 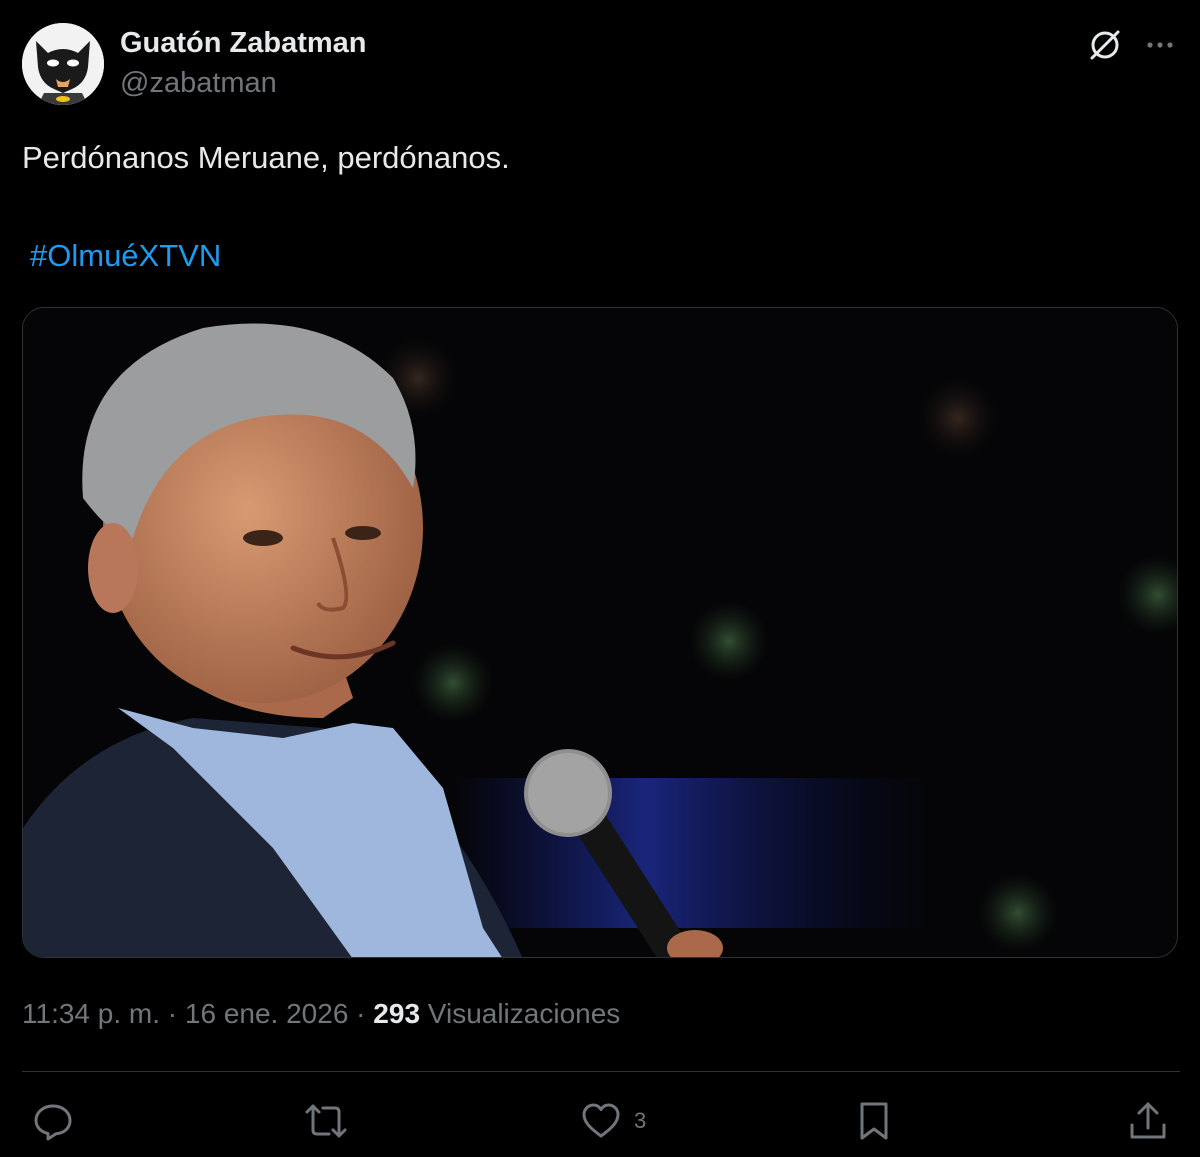 I want to click on hashtag-link: #OlmuéXTVN, so click(x=125, y=256).